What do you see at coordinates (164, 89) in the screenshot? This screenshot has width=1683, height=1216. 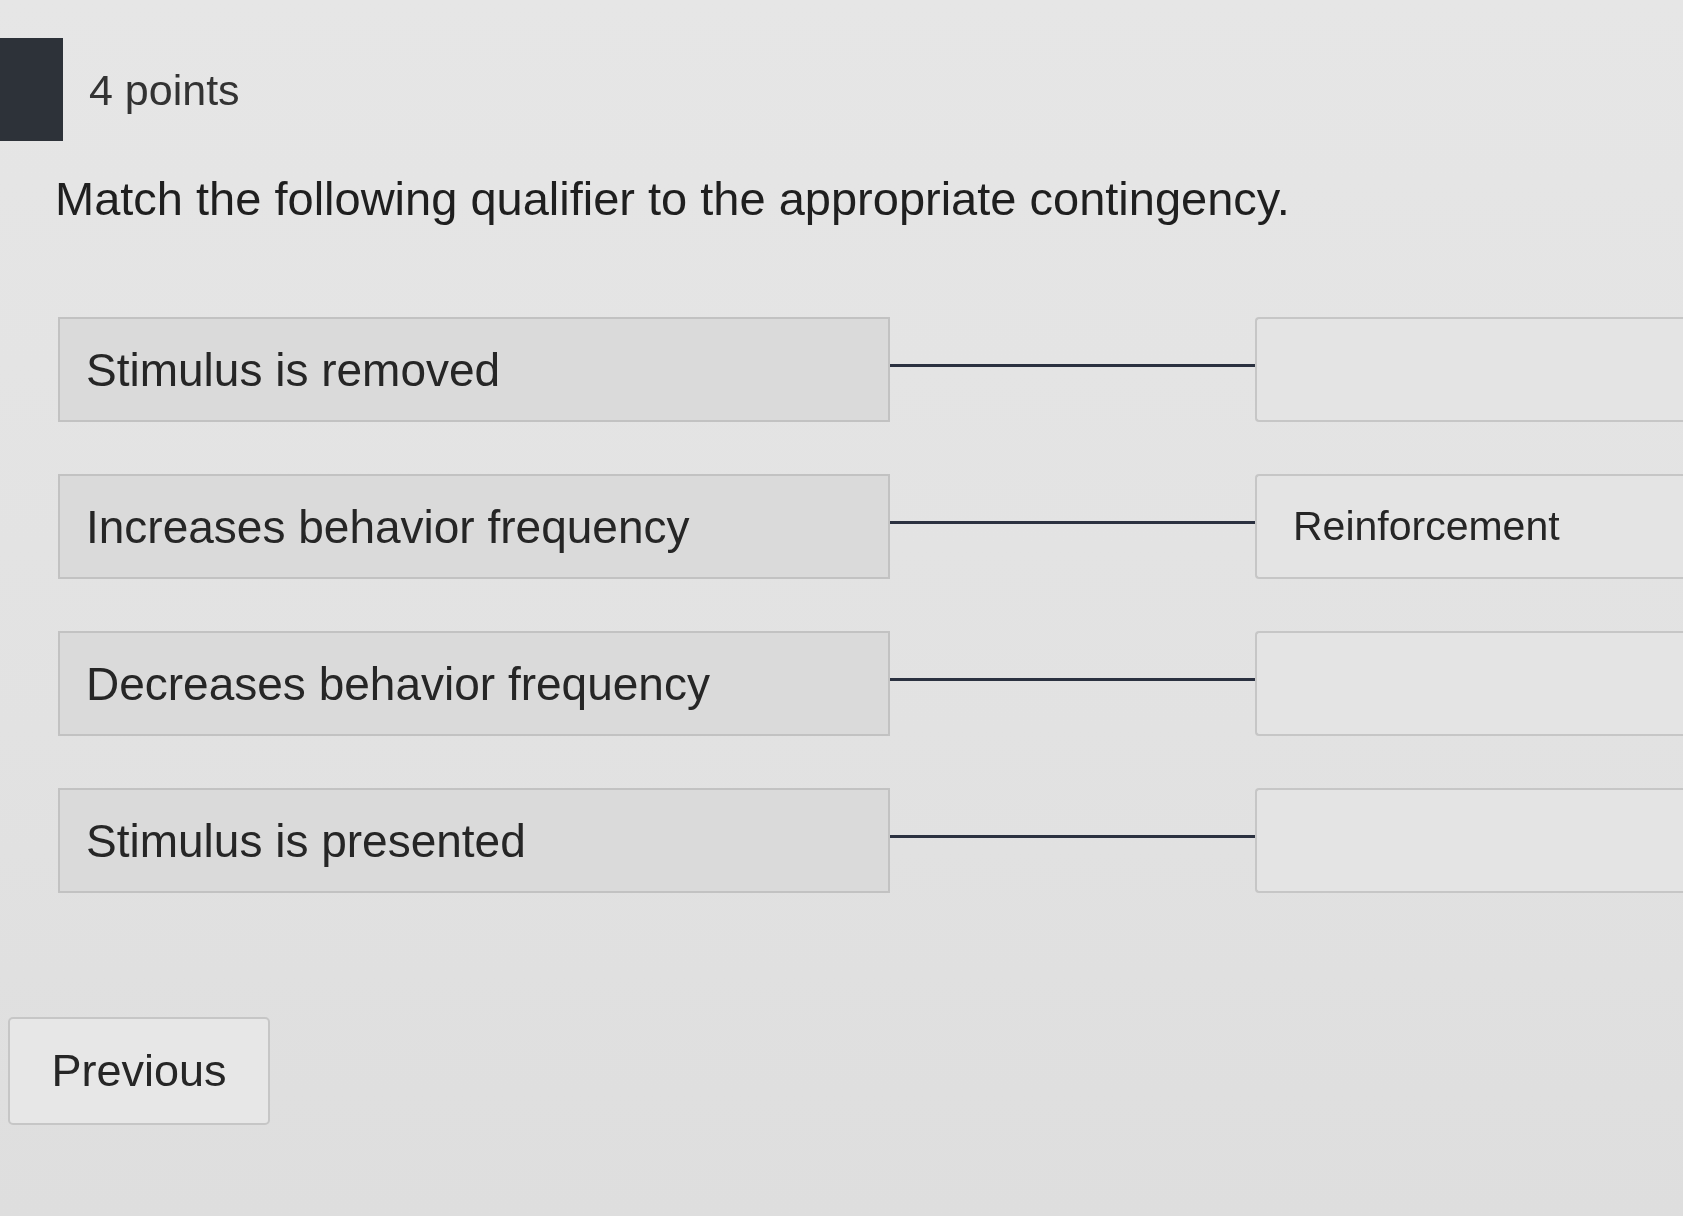 I see `points-label: 4 points` at bounding box center [164, 89].